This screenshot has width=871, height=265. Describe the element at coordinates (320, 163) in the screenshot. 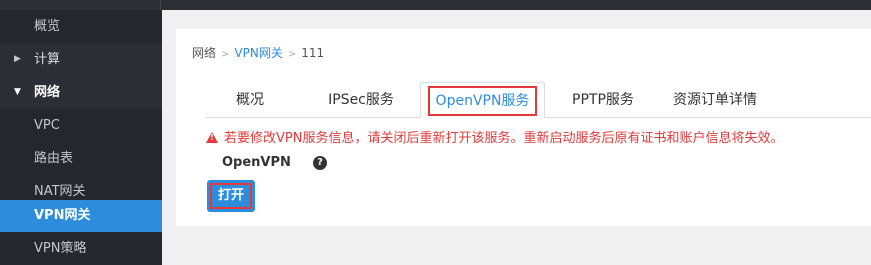

I see `question-circle-icon: ?` at that location.